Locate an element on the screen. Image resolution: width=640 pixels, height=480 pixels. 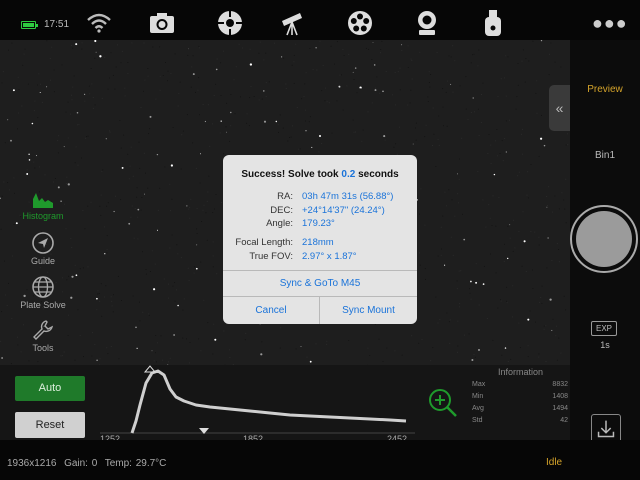
battery-icon is located at coordinates (29, 25).